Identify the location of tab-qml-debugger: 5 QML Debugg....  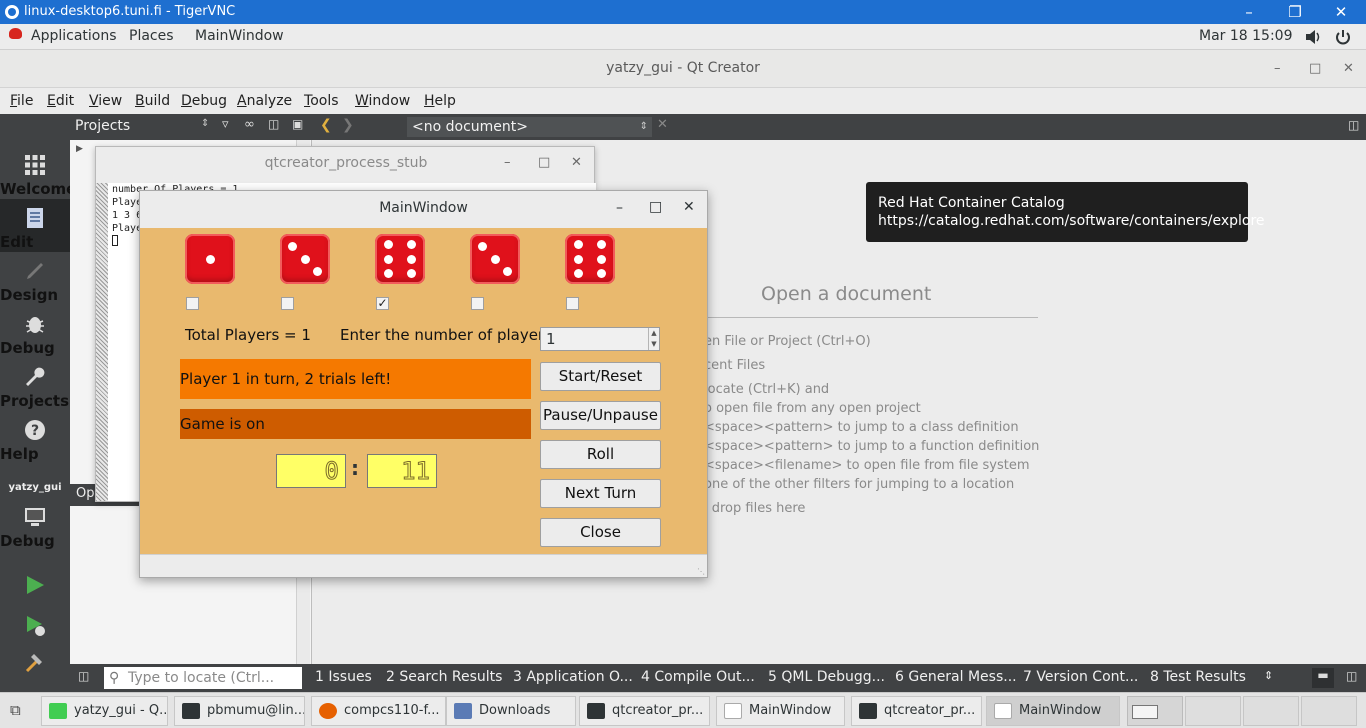
(826, 677).